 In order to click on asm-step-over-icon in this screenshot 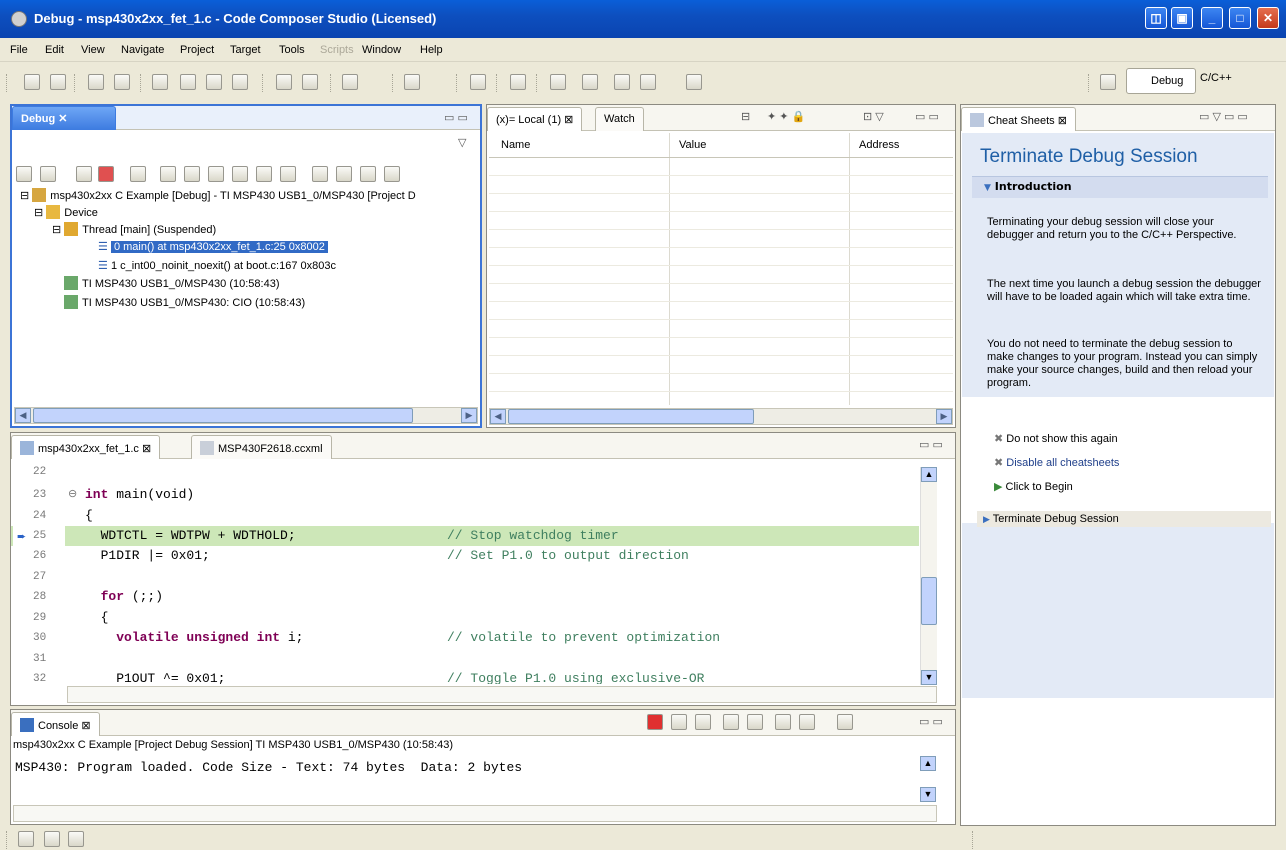, I will do `click(240, 174)`.